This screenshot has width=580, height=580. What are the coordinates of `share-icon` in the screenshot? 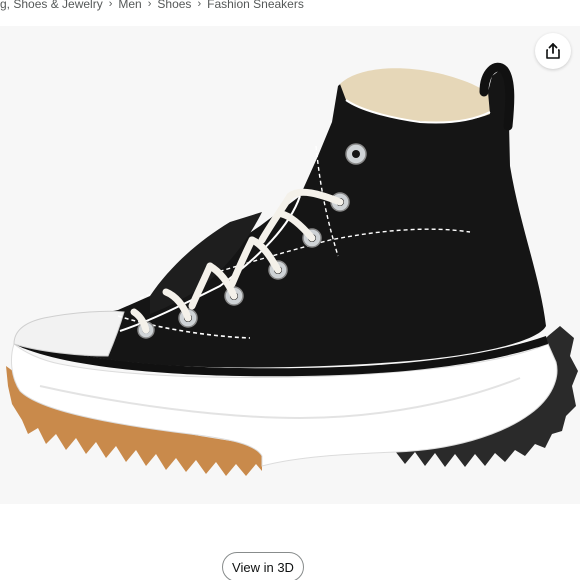 It's located at (553, 51).